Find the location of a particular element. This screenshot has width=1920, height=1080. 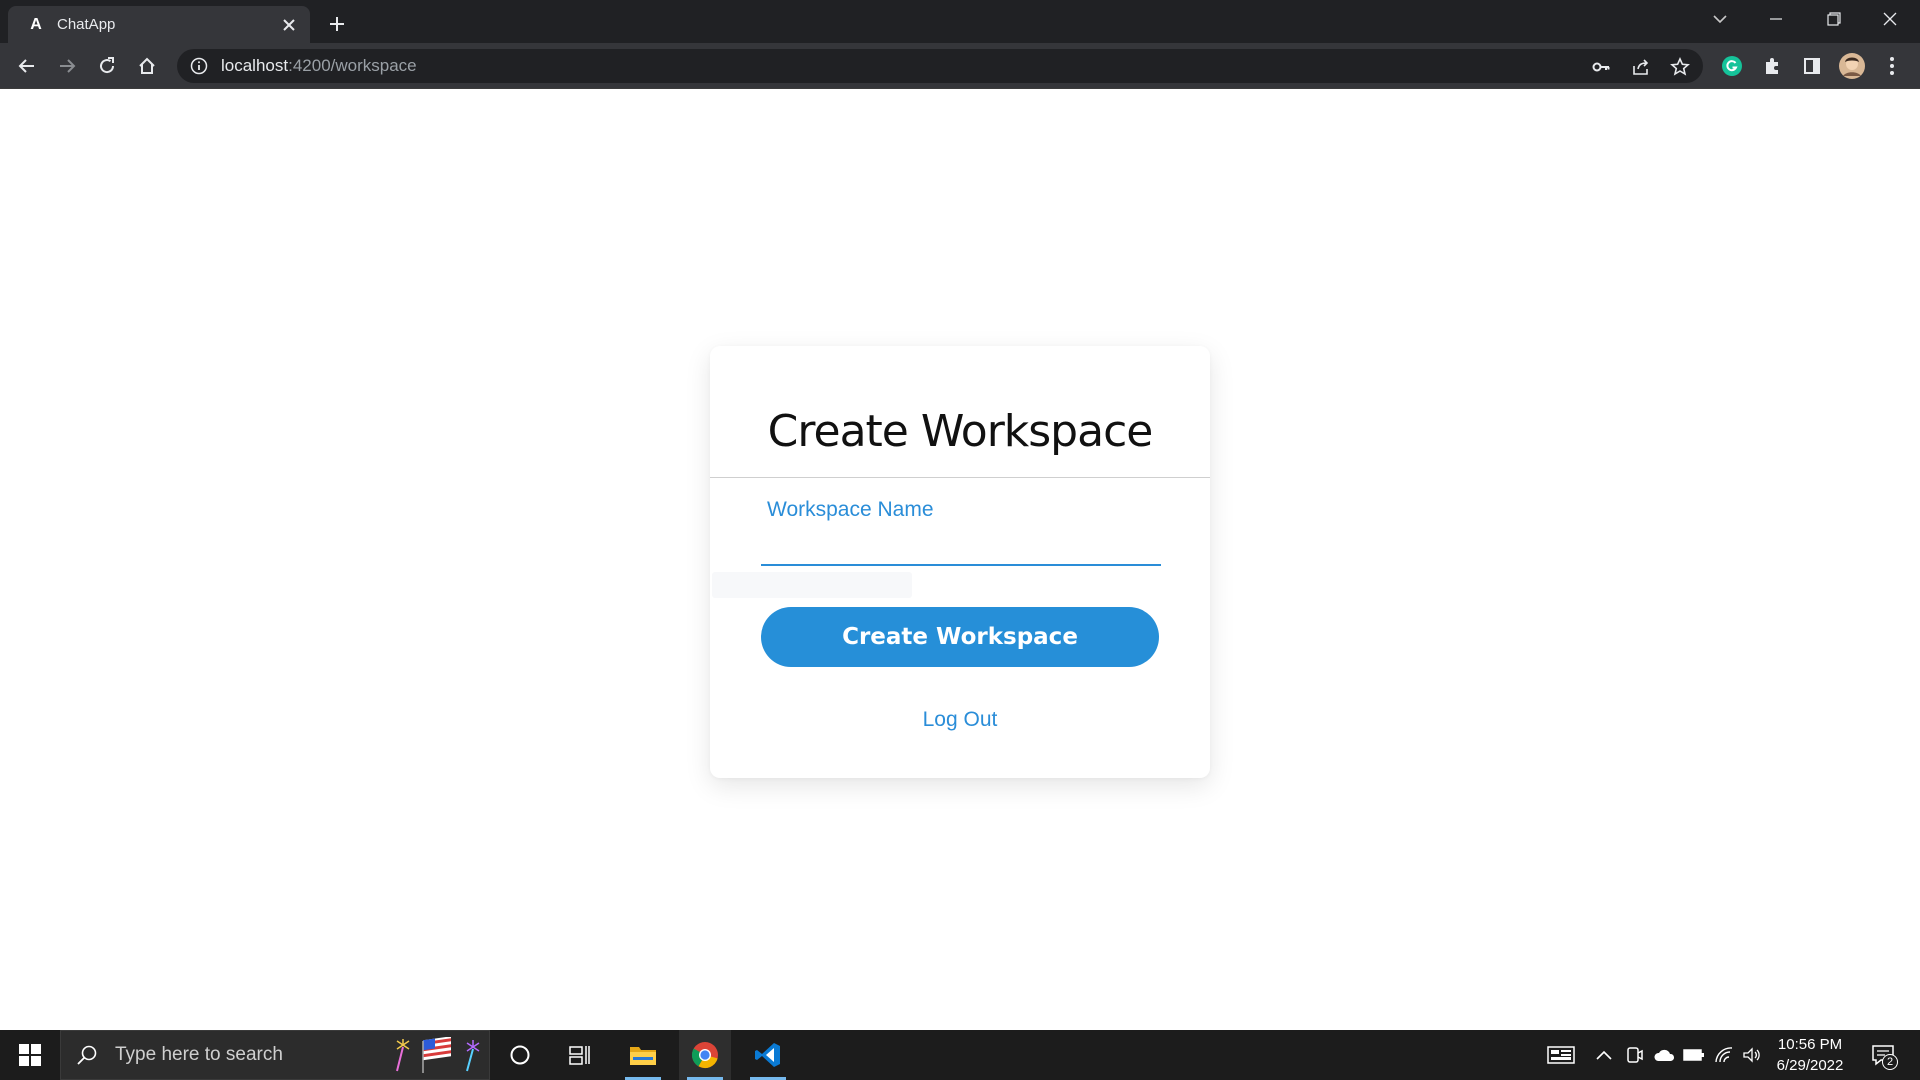

task-view-icon is located at coordinates (580, 1055).